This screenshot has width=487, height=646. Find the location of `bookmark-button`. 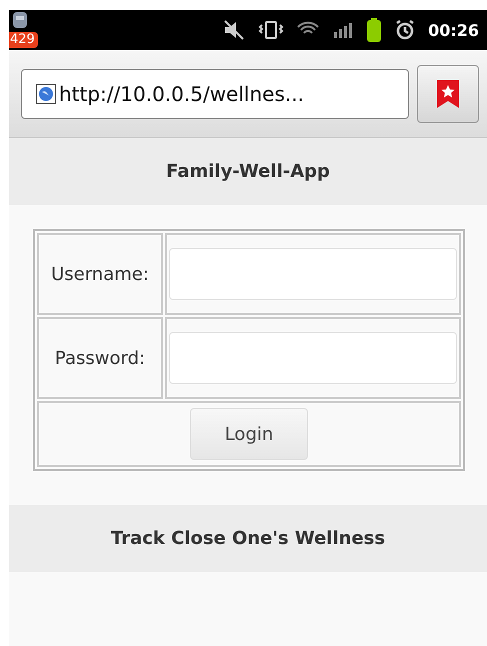

bookmark-button is located at coordinates (448, 93).